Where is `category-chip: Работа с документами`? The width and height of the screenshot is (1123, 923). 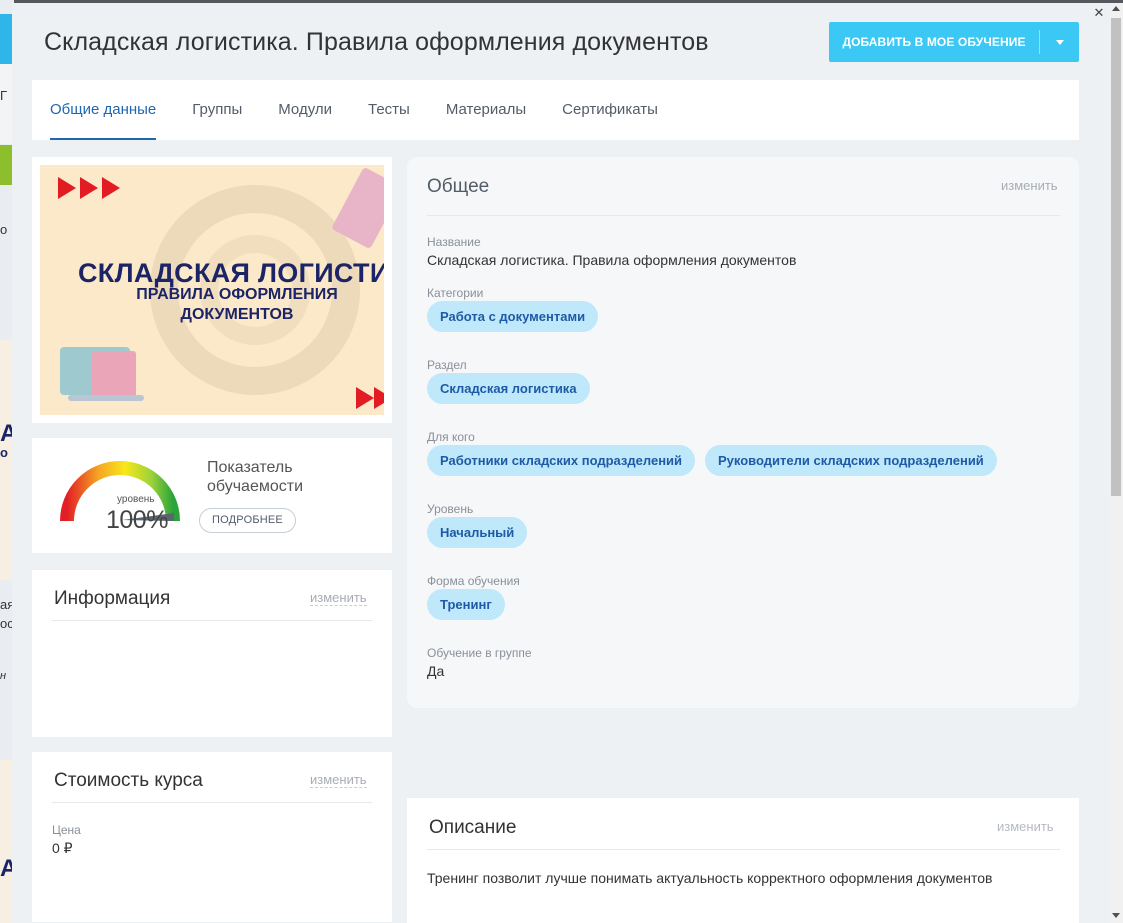 category-chip: Работа с документами is located at coordinates (513, 316).